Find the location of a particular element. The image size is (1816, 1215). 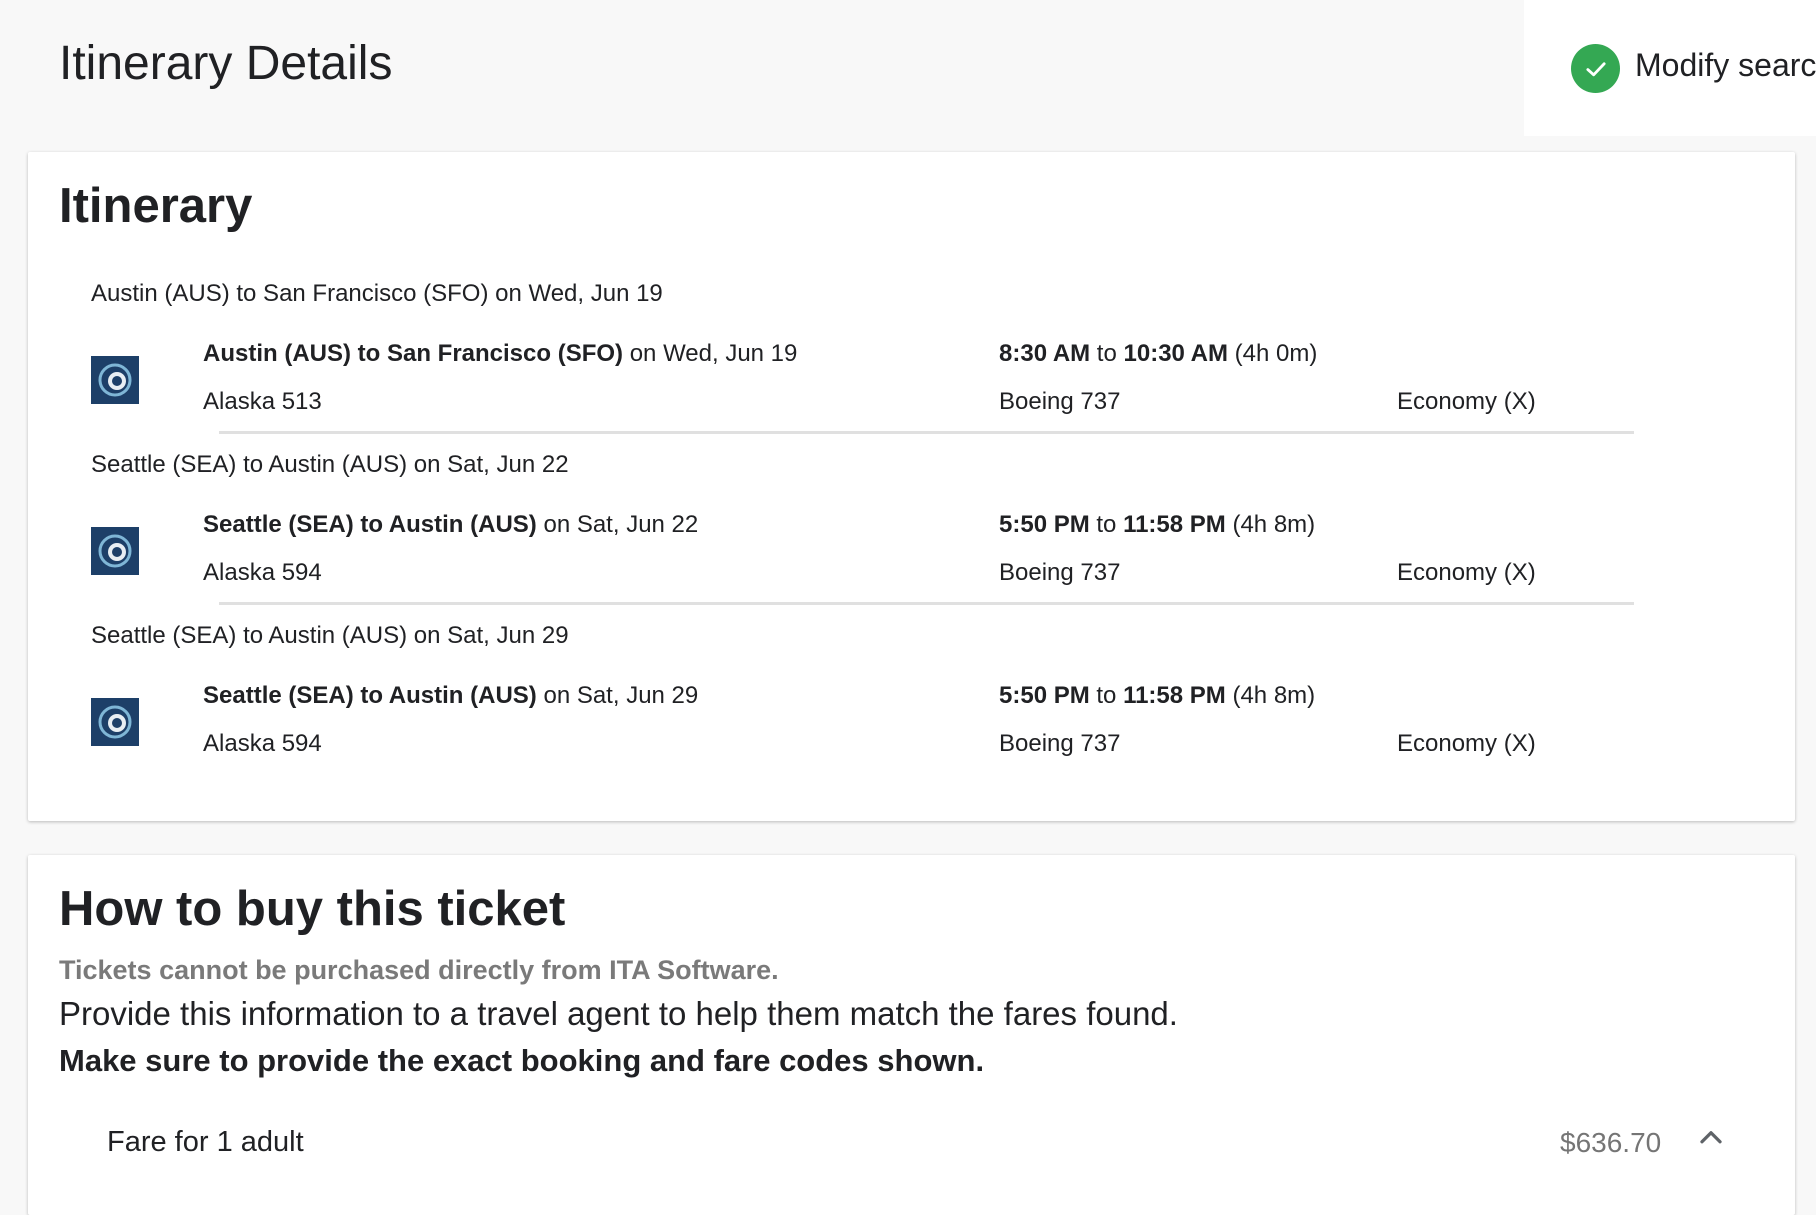

segment-depart-time: 8:30 AM is located at coordinates (1045, 353).